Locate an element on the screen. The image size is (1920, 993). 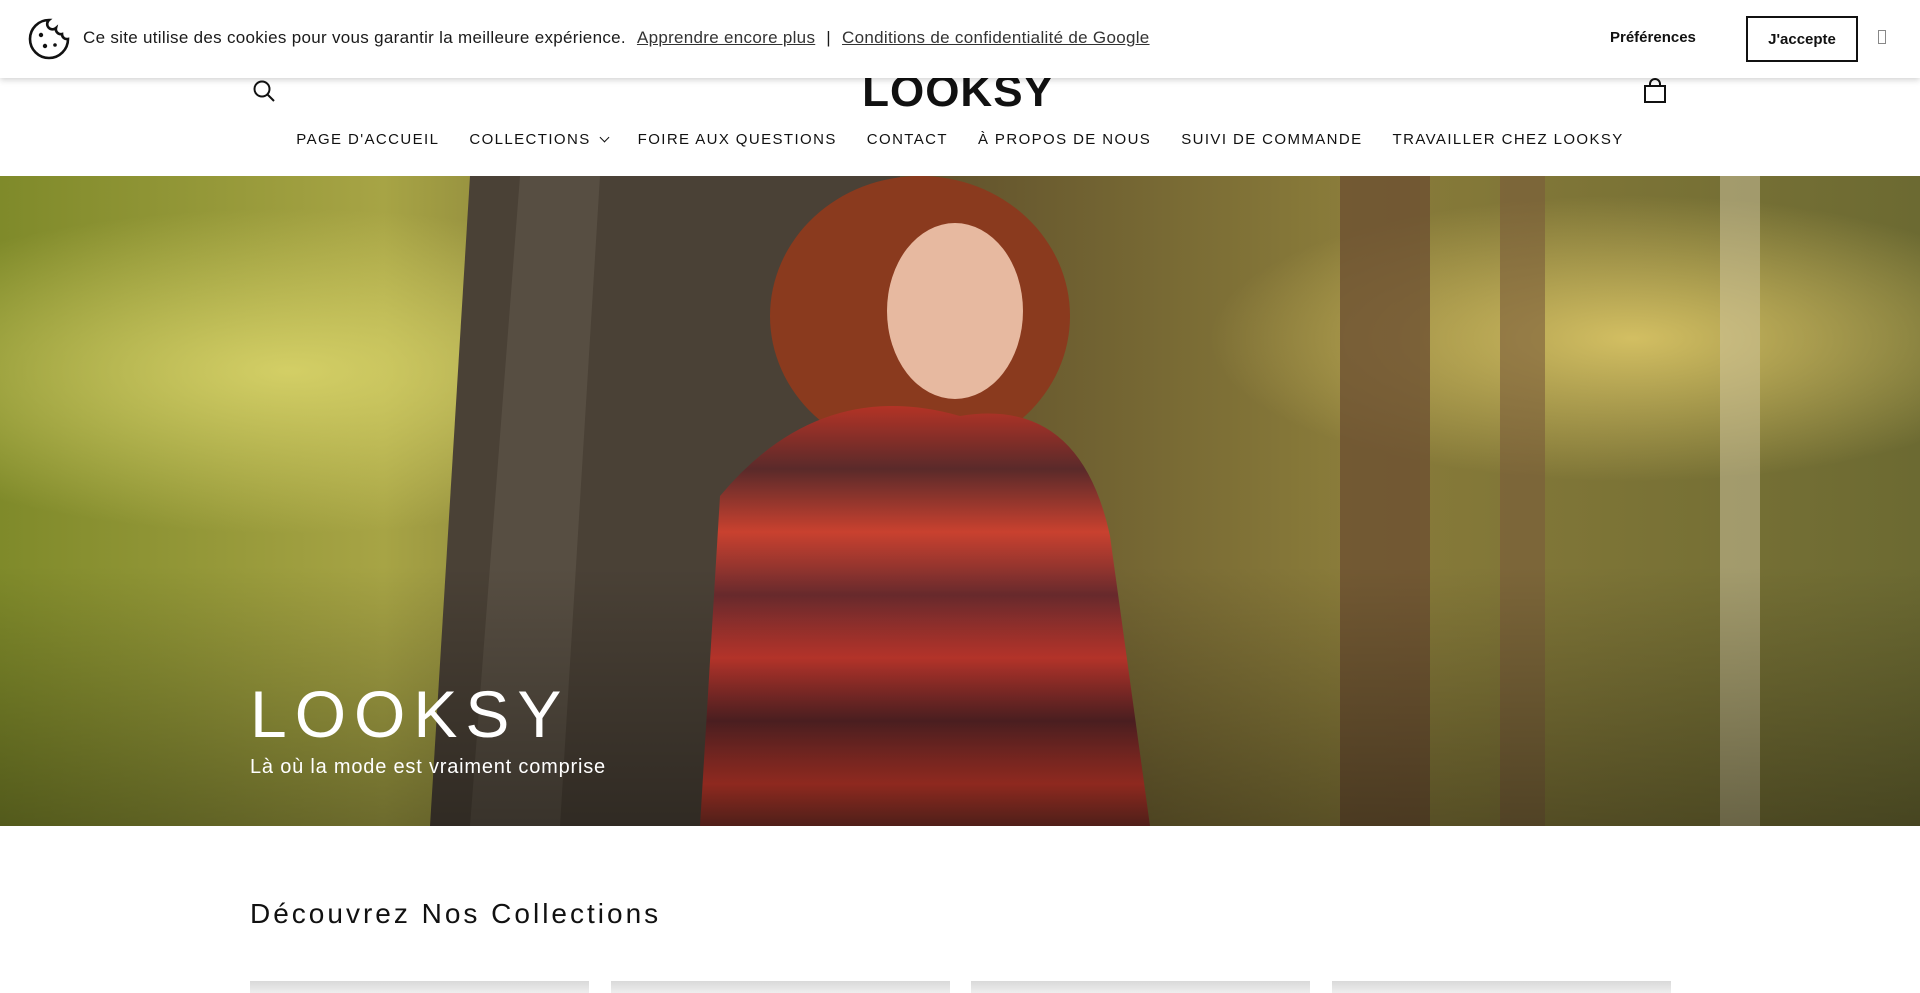
hero-title: LOOKSY is located at coordinates (410, 714).